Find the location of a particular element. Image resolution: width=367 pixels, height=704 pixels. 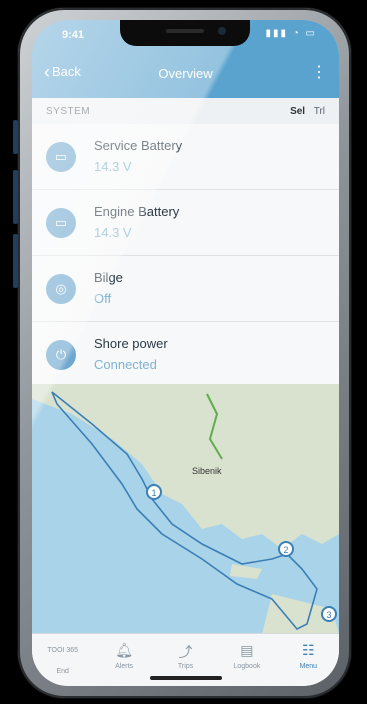

unit-toggle: Sel Trl is located at coordinates (307, 111).